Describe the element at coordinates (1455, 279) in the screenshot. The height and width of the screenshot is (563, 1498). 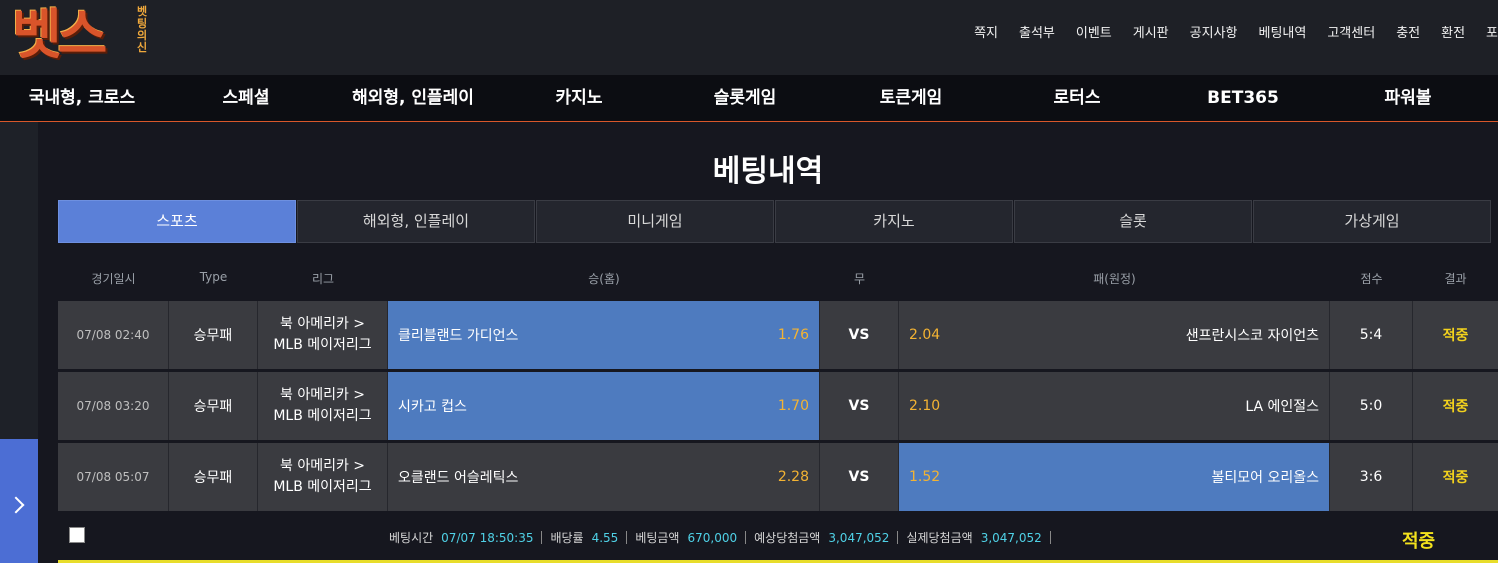
I see `column-header: 결과` at that location.